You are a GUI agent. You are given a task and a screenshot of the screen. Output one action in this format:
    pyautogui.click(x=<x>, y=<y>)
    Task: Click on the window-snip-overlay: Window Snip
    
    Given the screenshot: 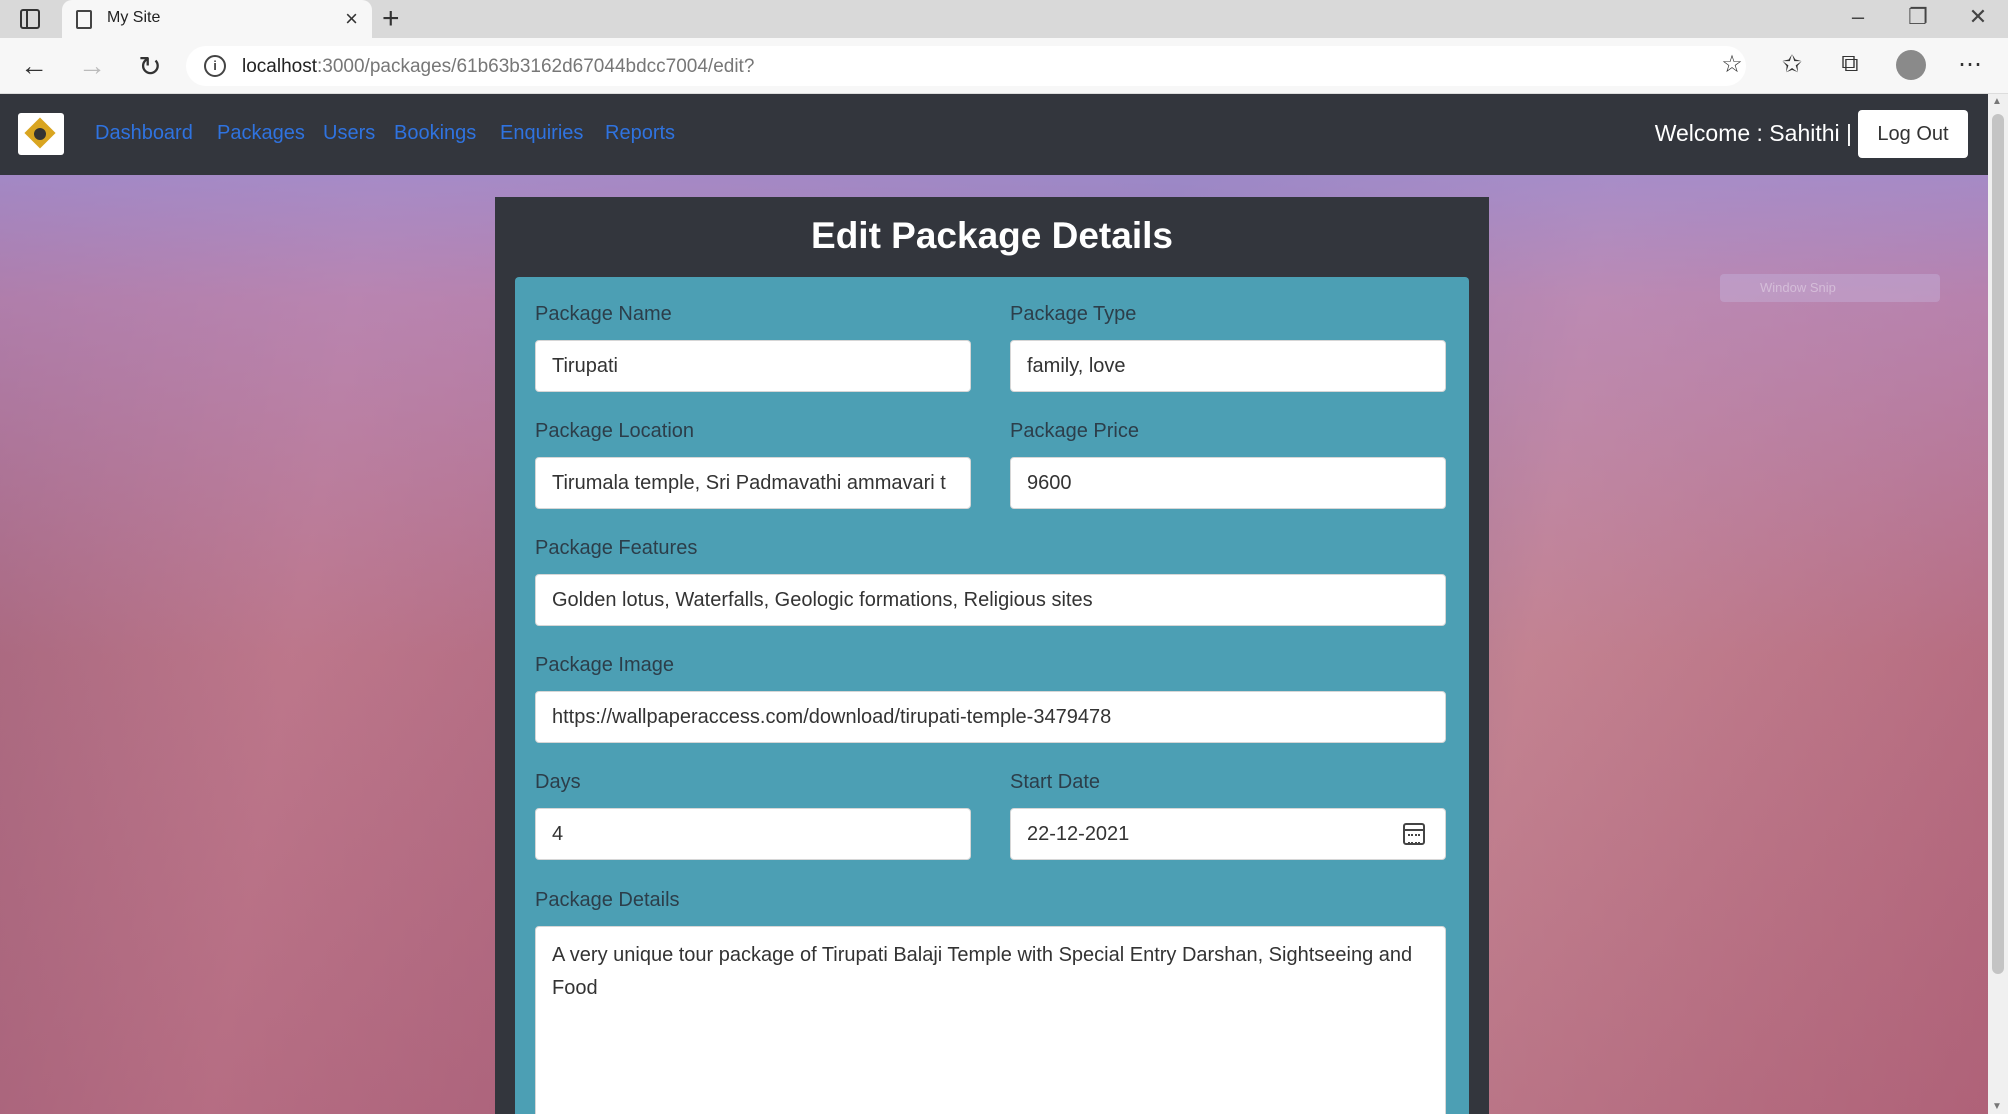 What is the action you would take?
    pyautogui.click(x=1830, y=288)
    